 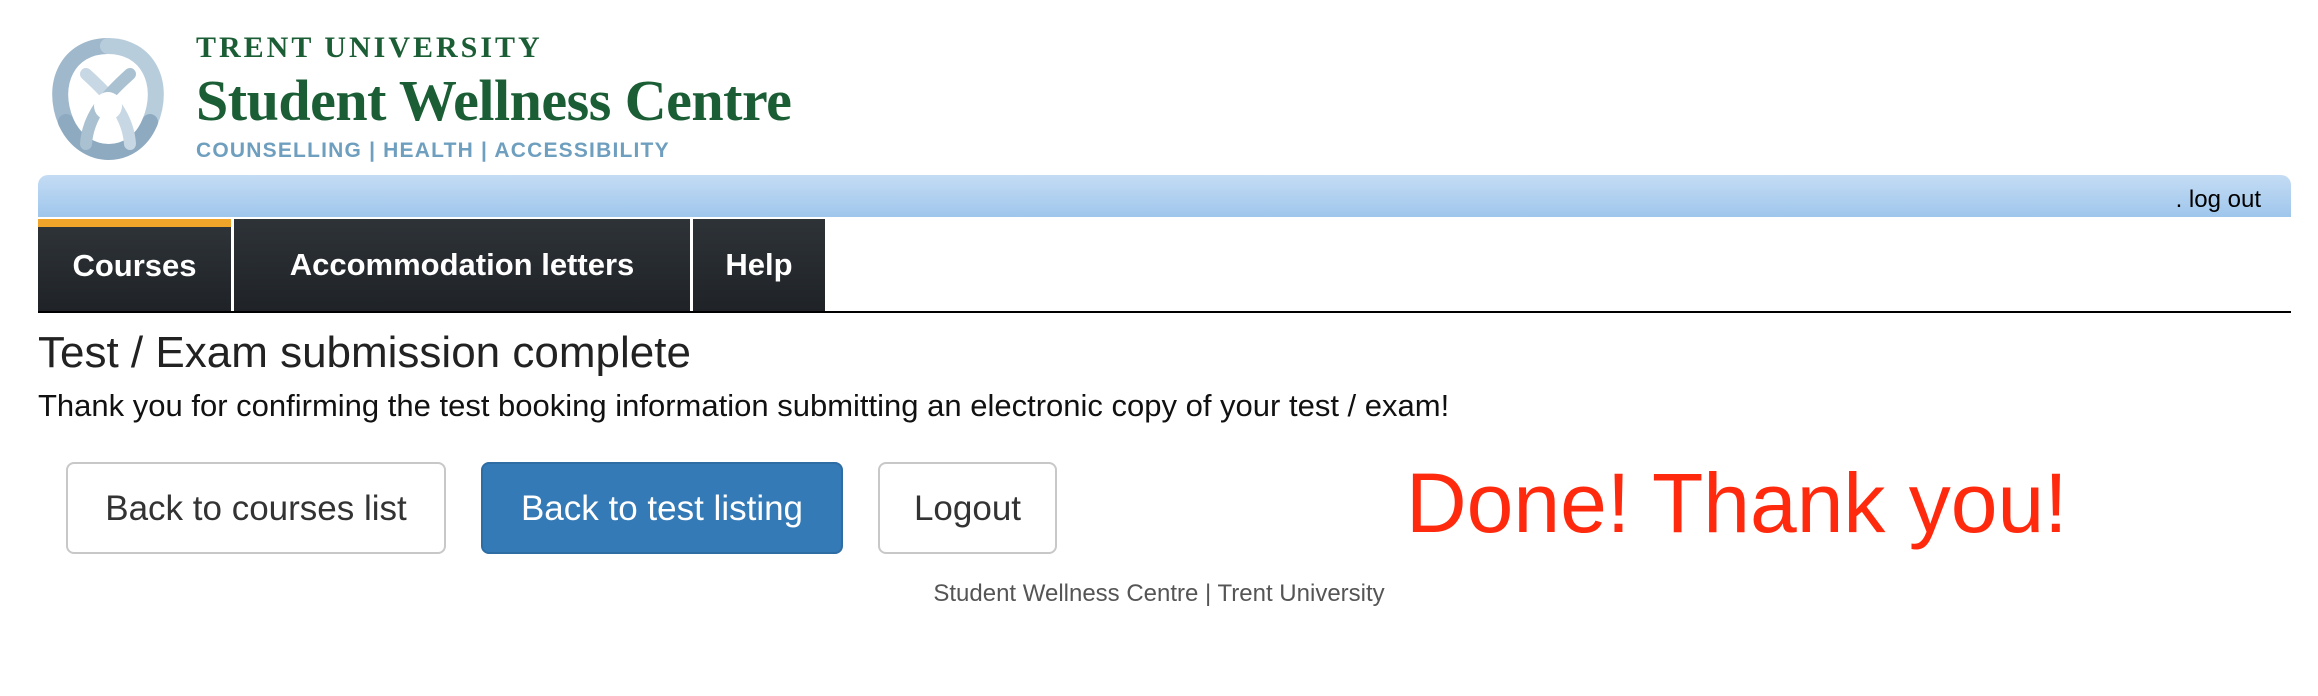 I want to click on centre-tagline: COUNSELLING | HEALTH | ACCESSIBILITY, so click(x=433, y=150).